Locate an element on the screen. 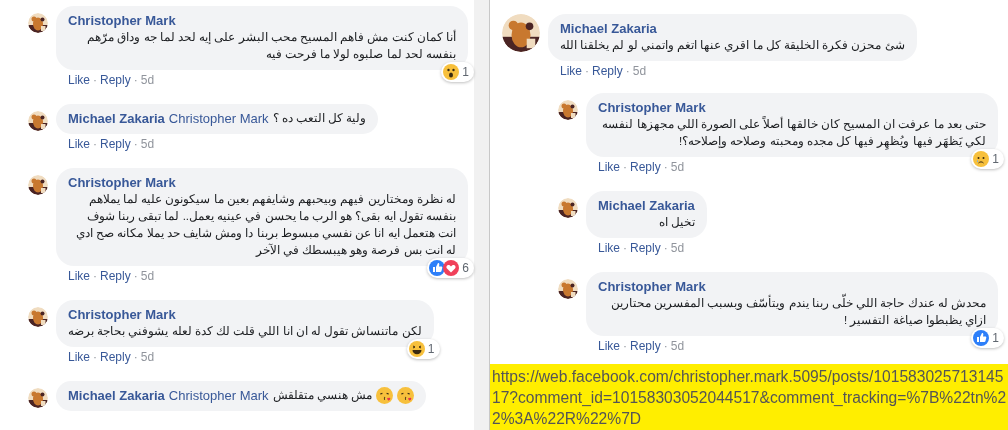  comment-text: محدش له عندك حاجة اللي خلّى ربنا يندم ويتأسّف وبسبب المفسرين محتارين ازاي يظبطوا صياغة التفسير ! is located at coordinates (792, 312).